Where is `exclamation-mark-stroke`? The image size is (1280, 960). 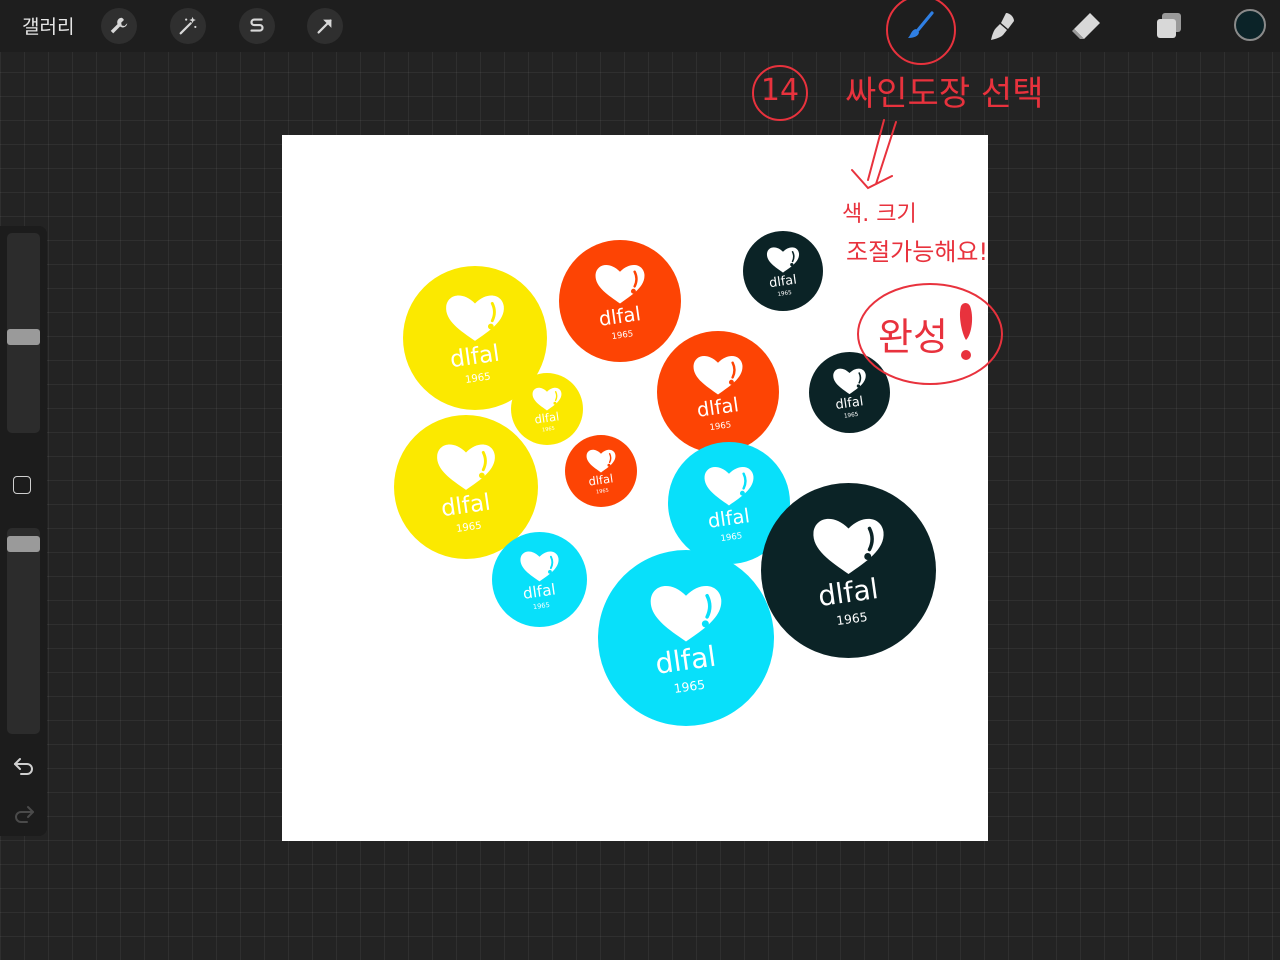 exclamation-mark-stroke is located at coordinates (966, 321).